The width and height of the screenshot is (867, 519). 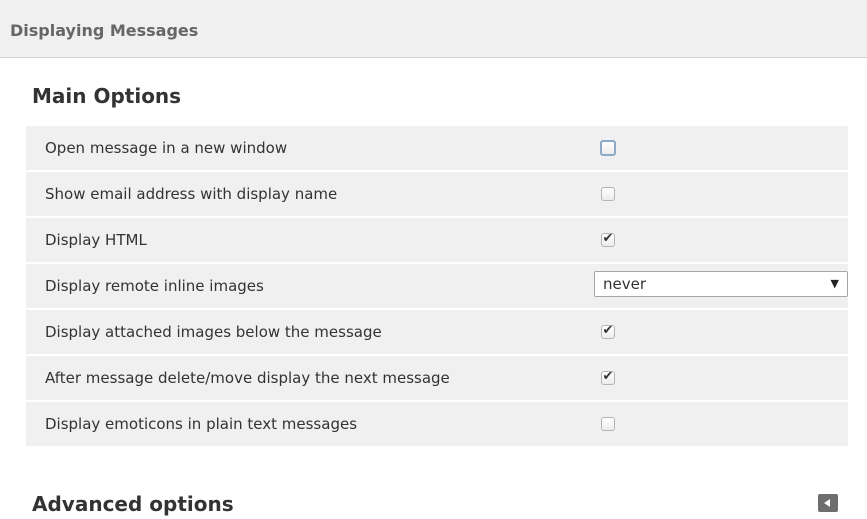 I want to click on emoticons-checkbox, so click(x=608, y=424).